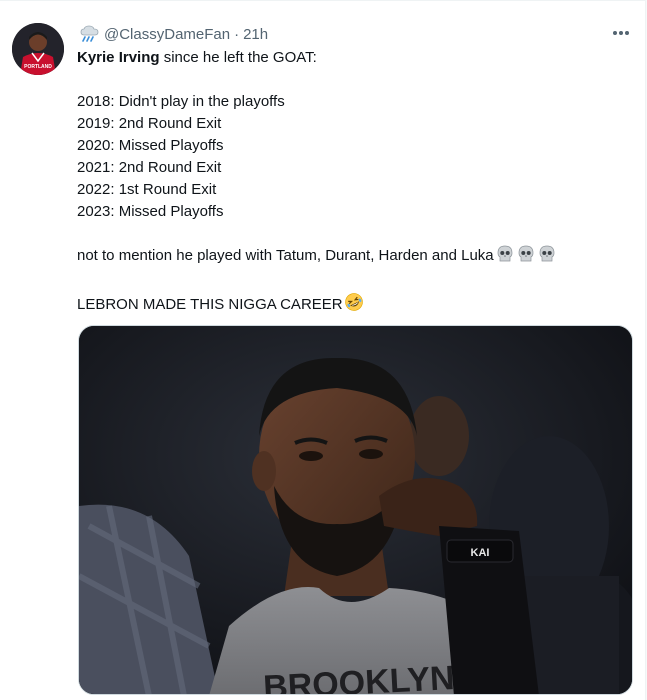 The height and width of the screenshot is (700, 647). Describe the element at coordinates (480, 553) in the screenshot. I see `wristband-text: KAI` at that location.